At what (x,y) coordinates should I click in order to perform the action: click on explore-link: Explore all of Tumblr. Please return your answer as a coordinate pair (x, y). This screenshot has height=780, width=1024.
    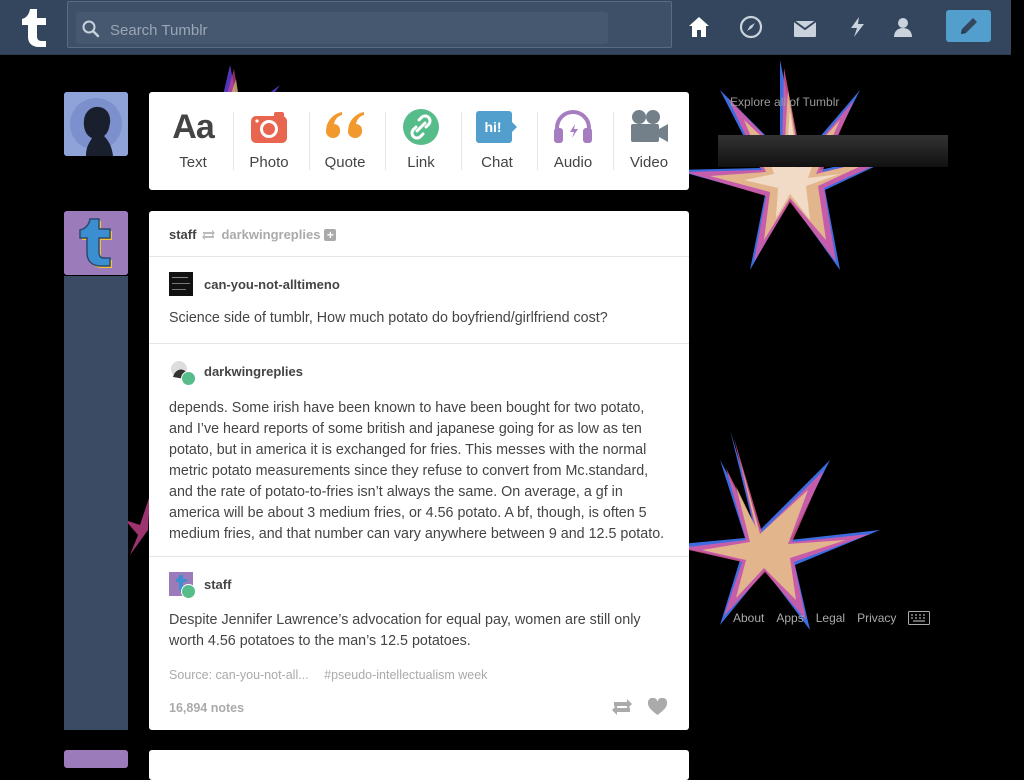
    Looking at the image, I should click on (784, 102).